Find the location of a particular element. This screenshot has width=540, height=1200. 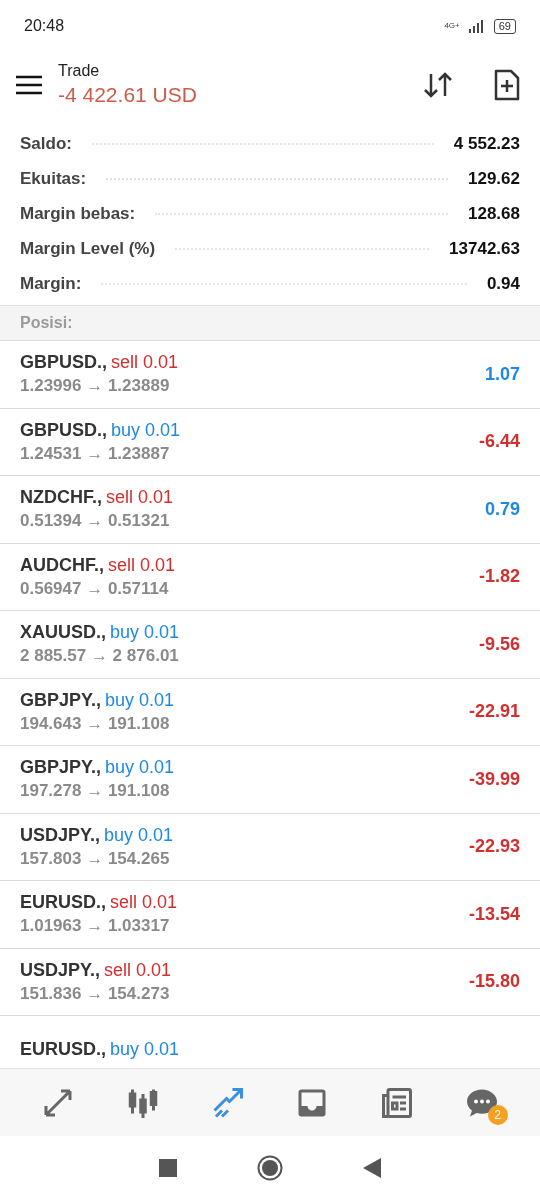

section-heading: Posisi: is located at coordinates (46, 323).